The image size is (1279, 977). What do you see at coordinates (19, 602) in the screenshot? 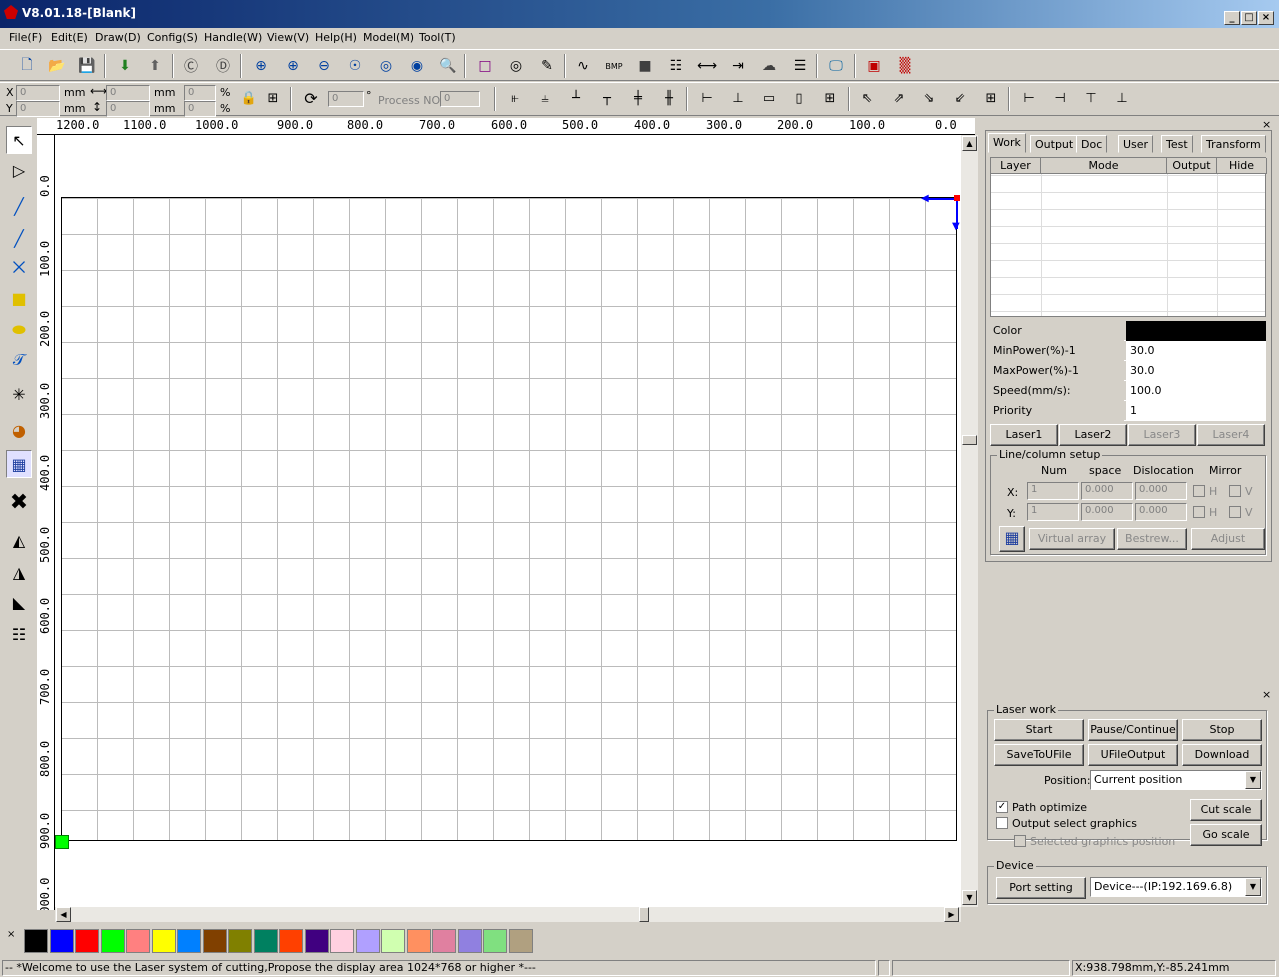
I see `cut-icon: ◣` at bounding box center [19, 602].